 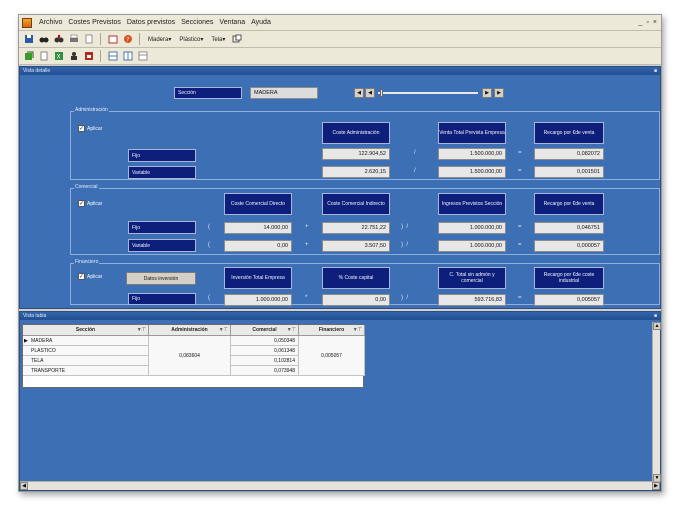 I want to click on close-button: ×, so click(x=655, y=22).